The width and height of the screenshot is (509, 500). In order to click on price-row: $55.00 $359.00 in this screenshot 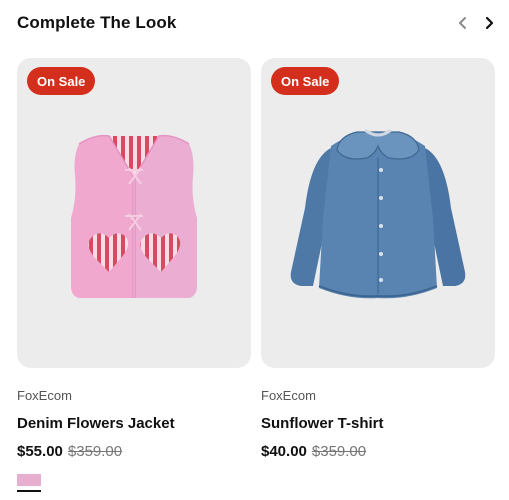, I will do `click(134, 453)`.